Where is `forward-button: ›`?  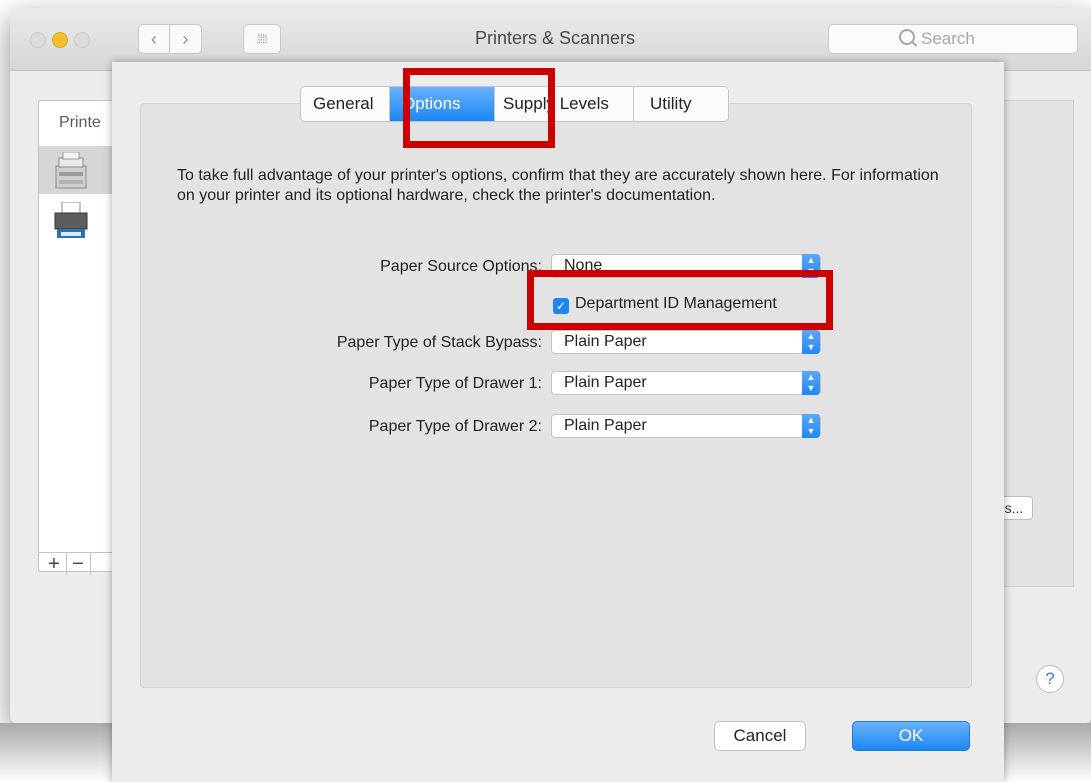
forward-button: › is located at coordinates (186, 39).